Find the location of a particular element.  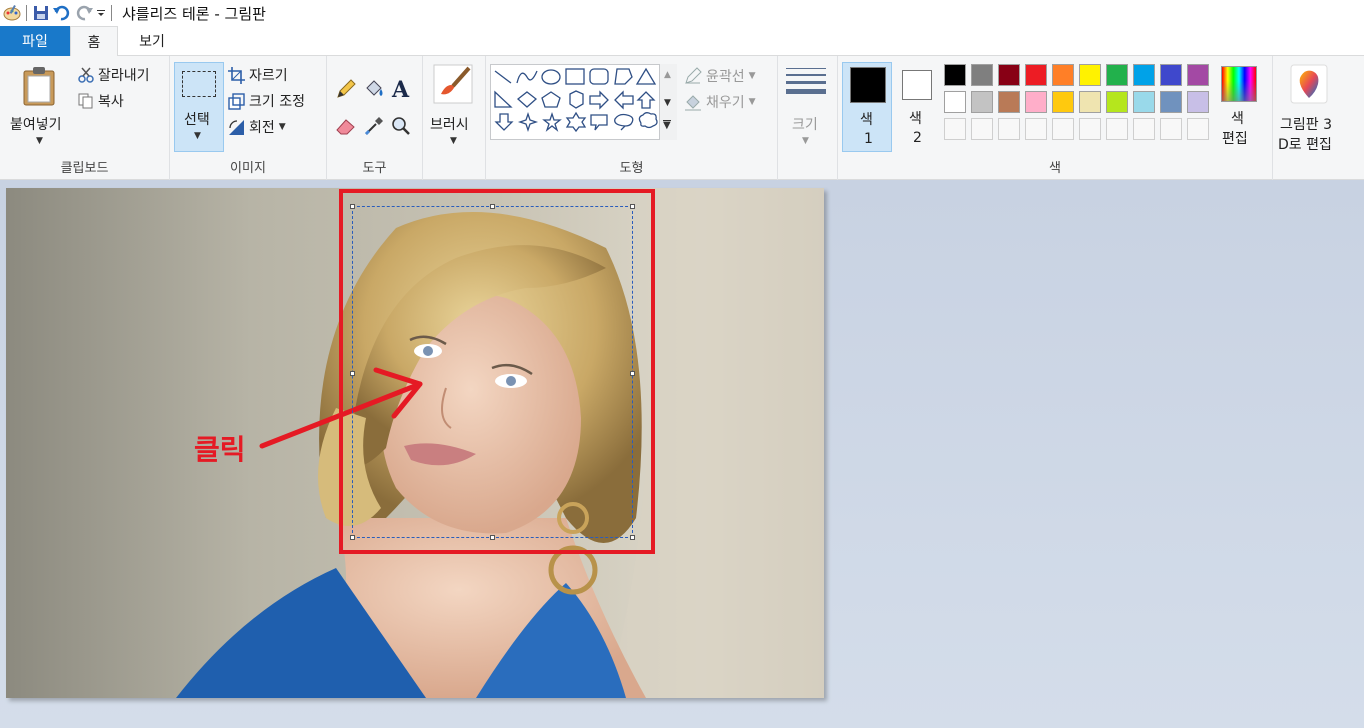

window-title: 샤를리즈 테론 - 그림판 is located at coordinates (194, 13).